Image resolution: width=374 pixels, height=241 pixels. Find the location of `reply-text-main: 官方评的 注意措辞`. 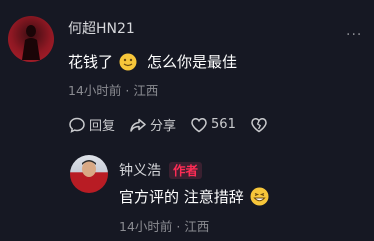

reply-text-main: 官方评的 注意措辞 is located at coordinates (181, 197).